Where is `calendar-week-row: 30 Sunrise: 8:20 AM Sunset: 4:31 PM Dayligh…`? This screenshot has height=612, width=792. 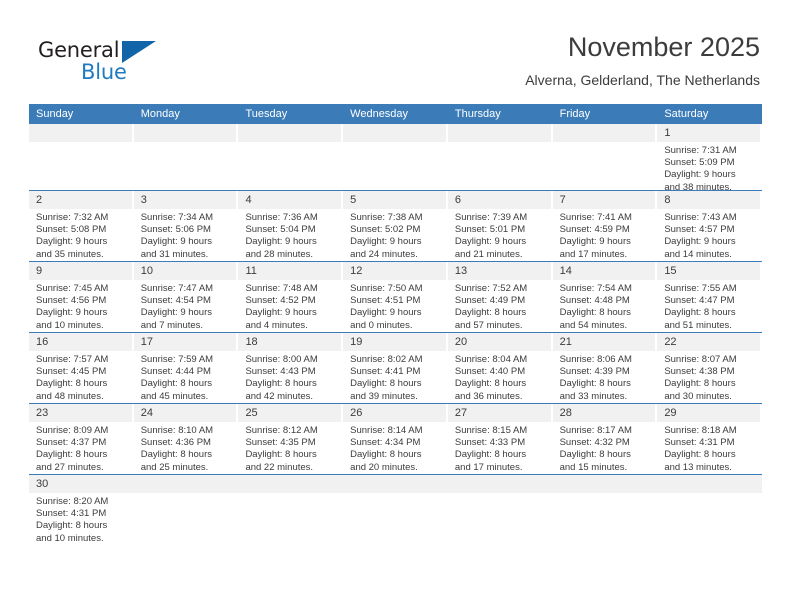
calendar-week-row: 30 Sunrise: 8:20 AM Sunset: 4:31 PM Dayligh… is located at coordinates (395, 517).